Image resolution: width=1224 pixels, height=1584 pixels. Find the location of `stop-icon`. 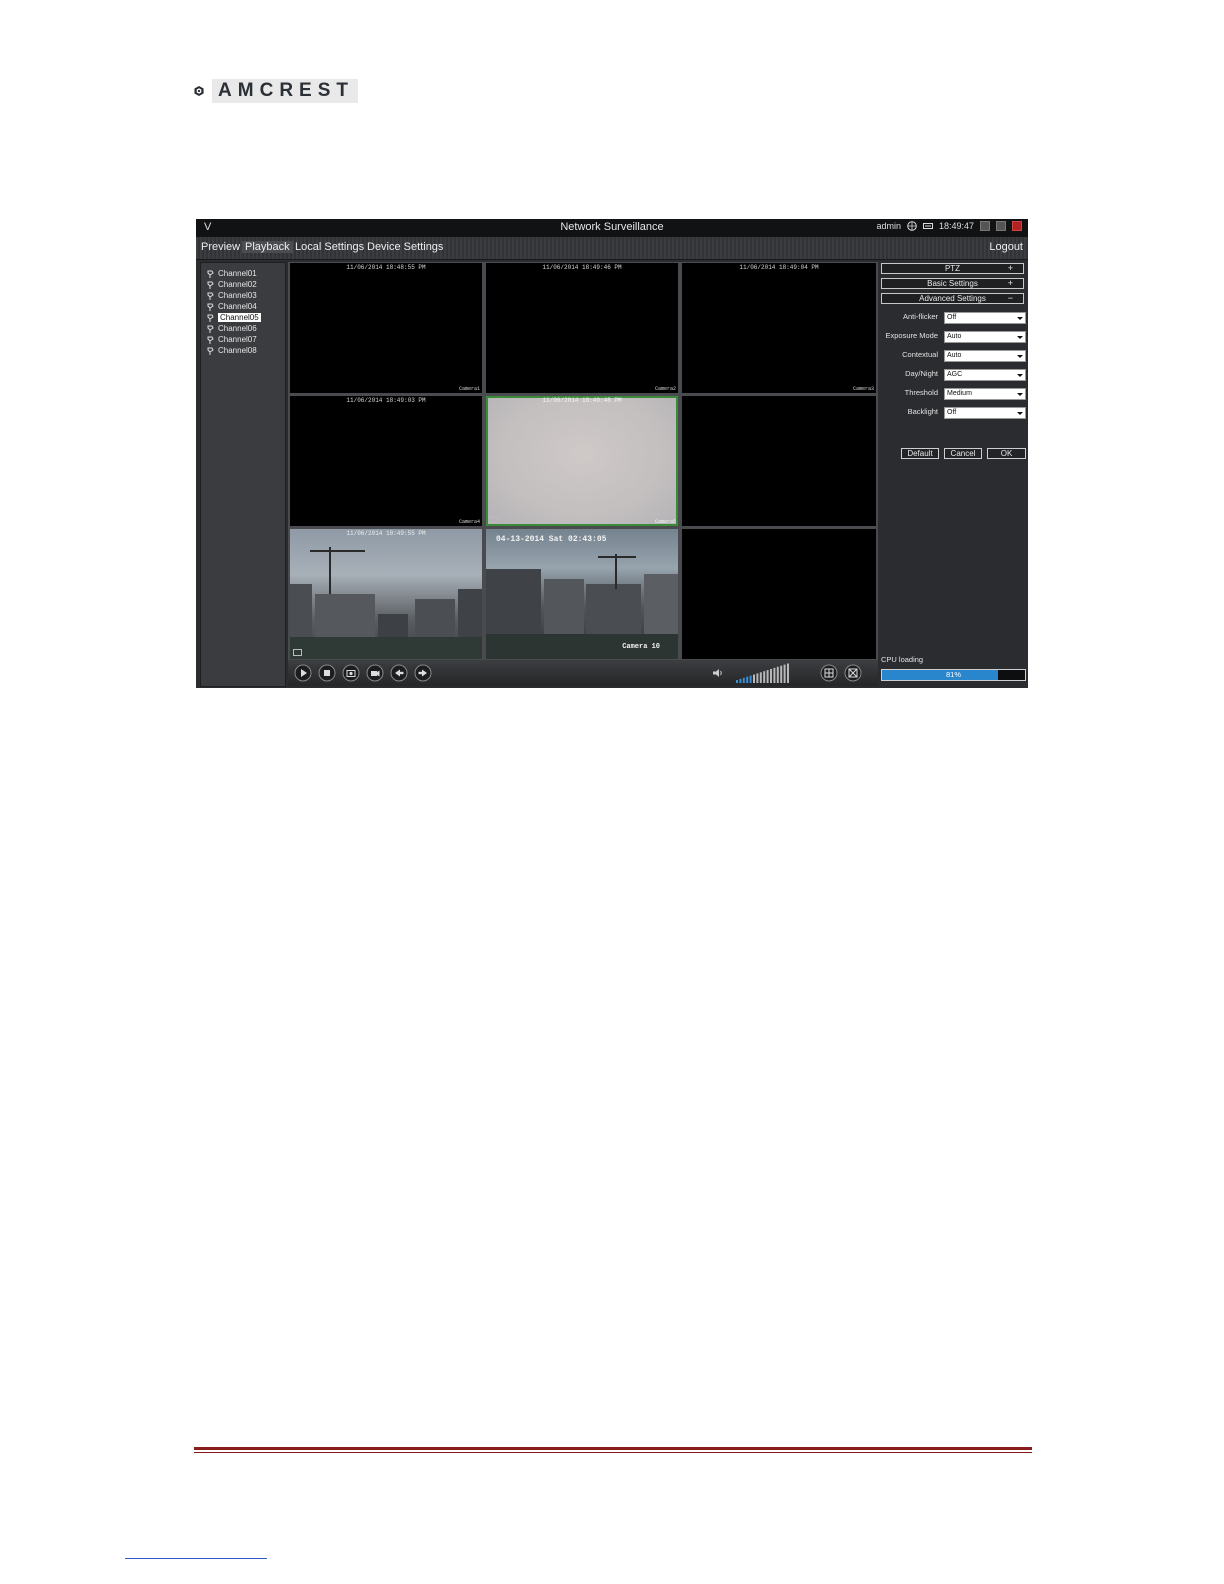

stop-icon is located at coordinates (327, 673).